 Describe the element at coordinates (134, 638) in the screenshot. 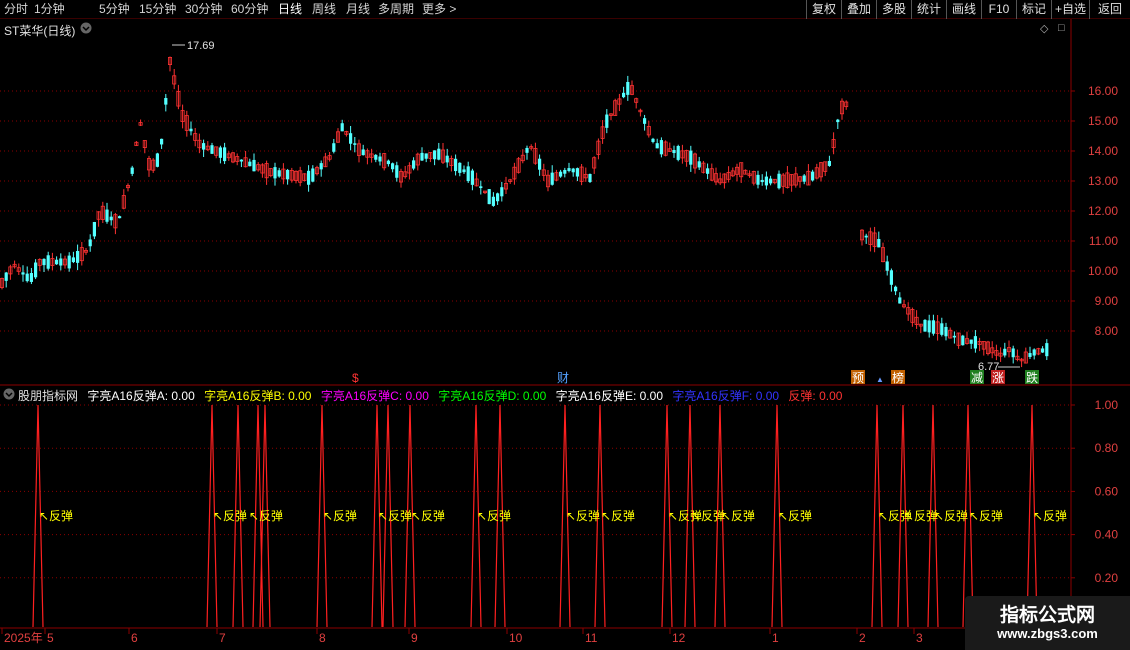

I see `x-axis-label: 6` at that location.